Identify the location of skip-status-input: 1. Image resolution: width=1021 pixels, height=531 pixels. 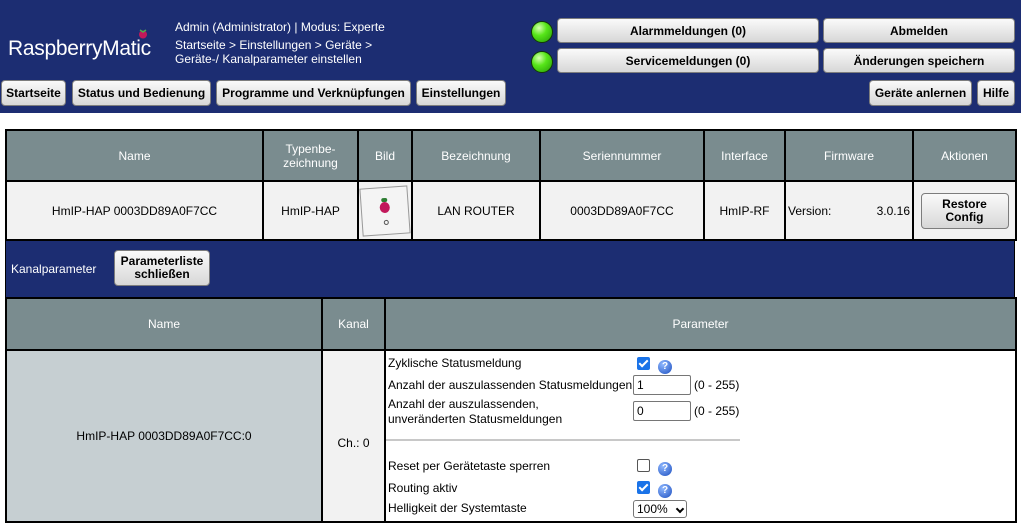
(662, 385).